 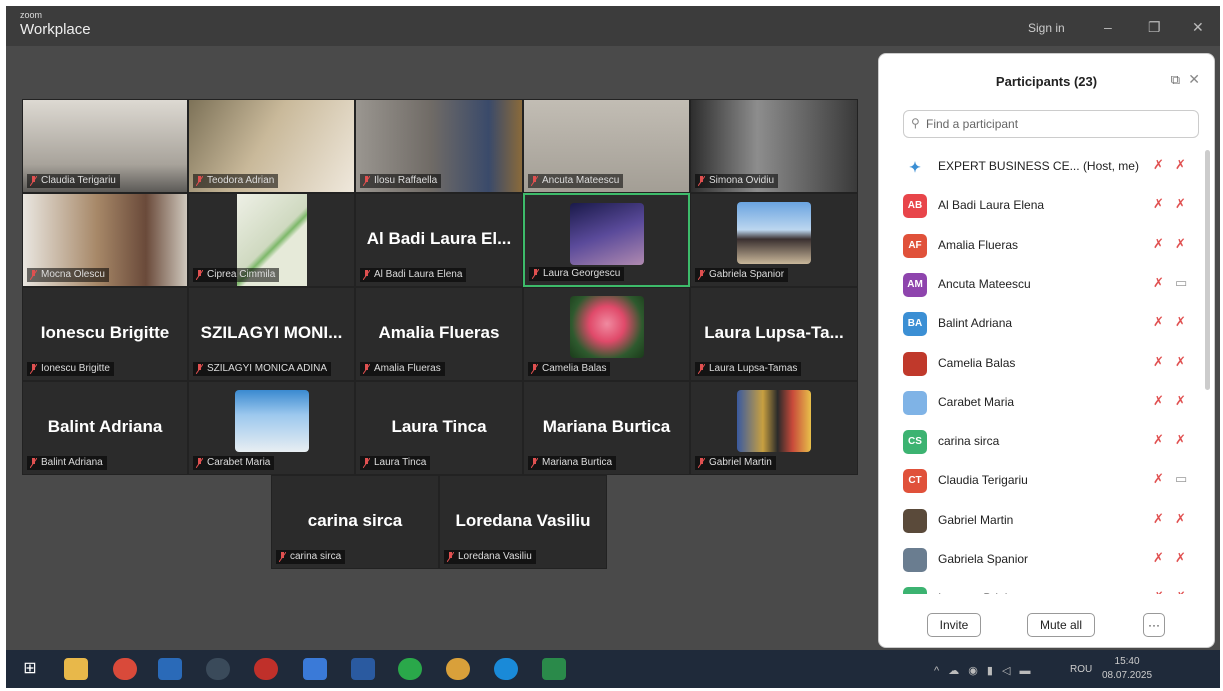 I want to click on app-icon, so click(x=218, y=669).